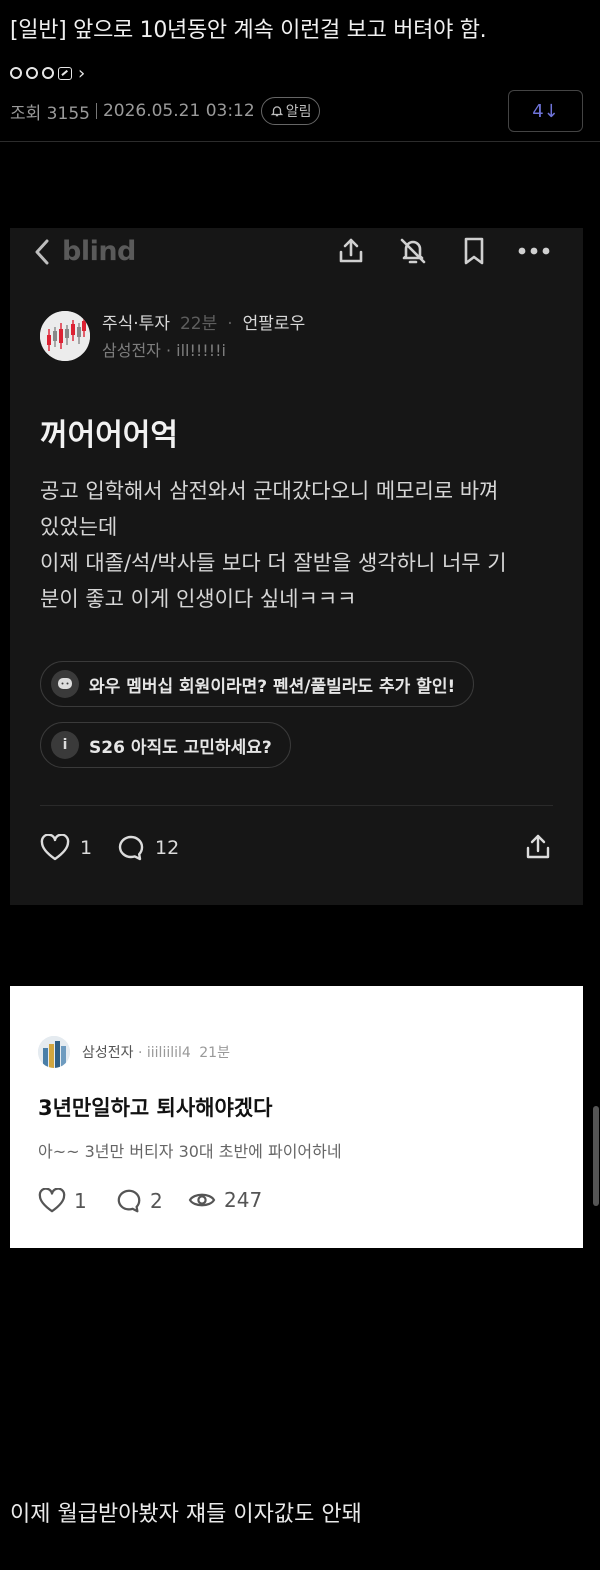  What do you see at coordinates (545, 111) in the screenshot?
I see `comment-jump-button: 4↓` at bounding box center [545, 111].